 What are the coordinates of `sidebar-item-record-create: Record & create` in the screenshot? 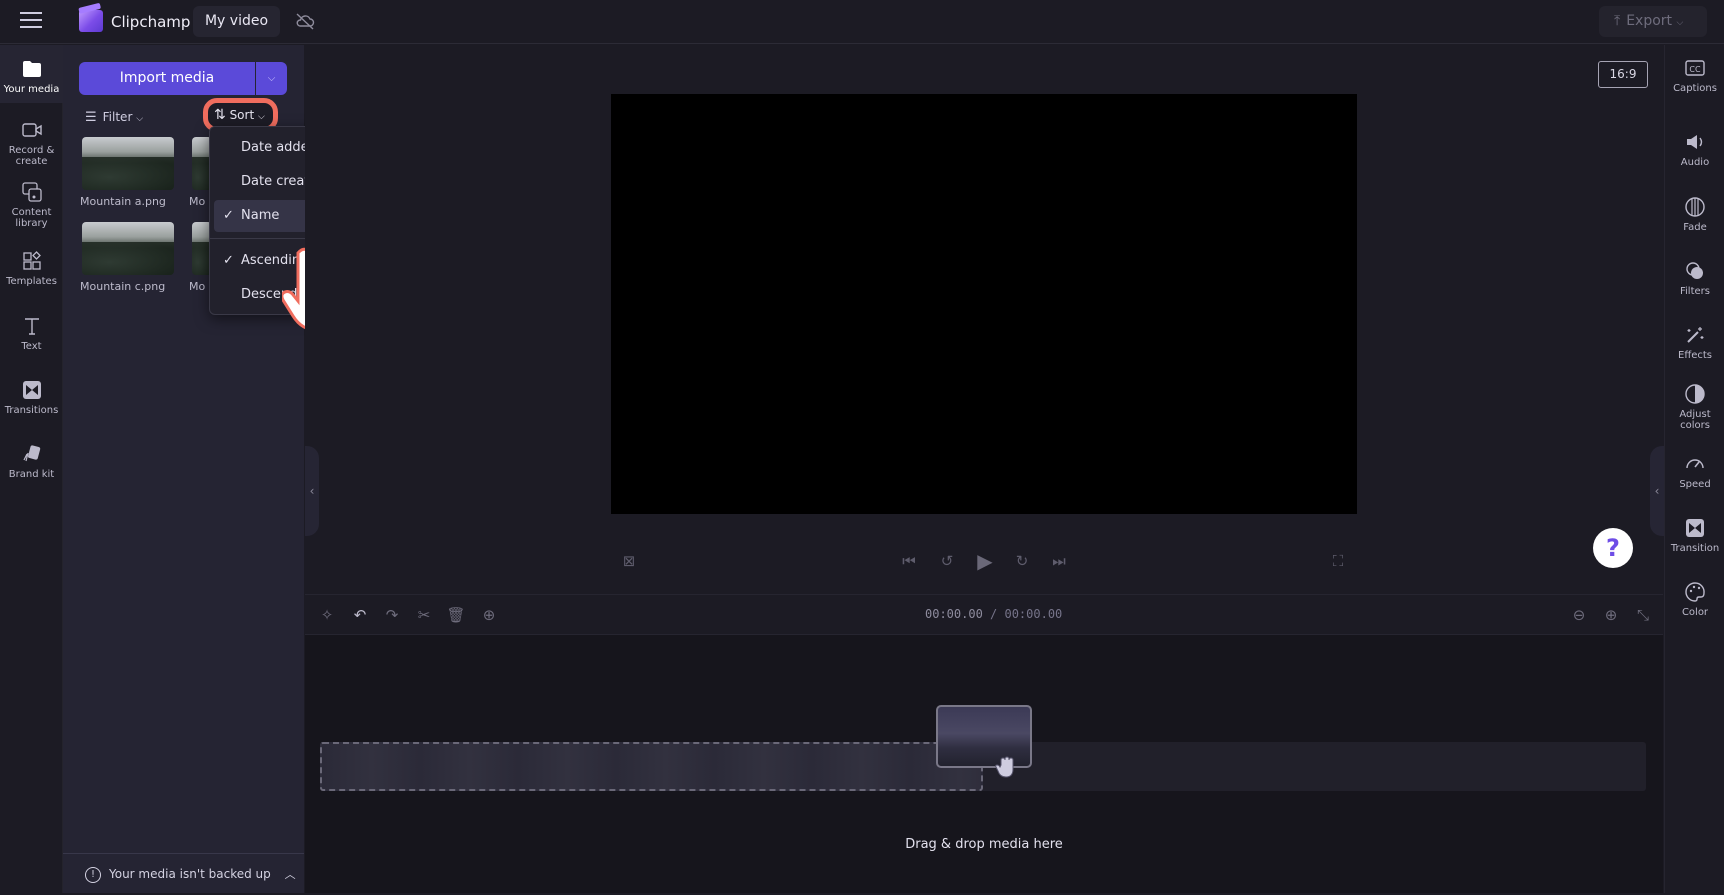 It's located at (31, 143).